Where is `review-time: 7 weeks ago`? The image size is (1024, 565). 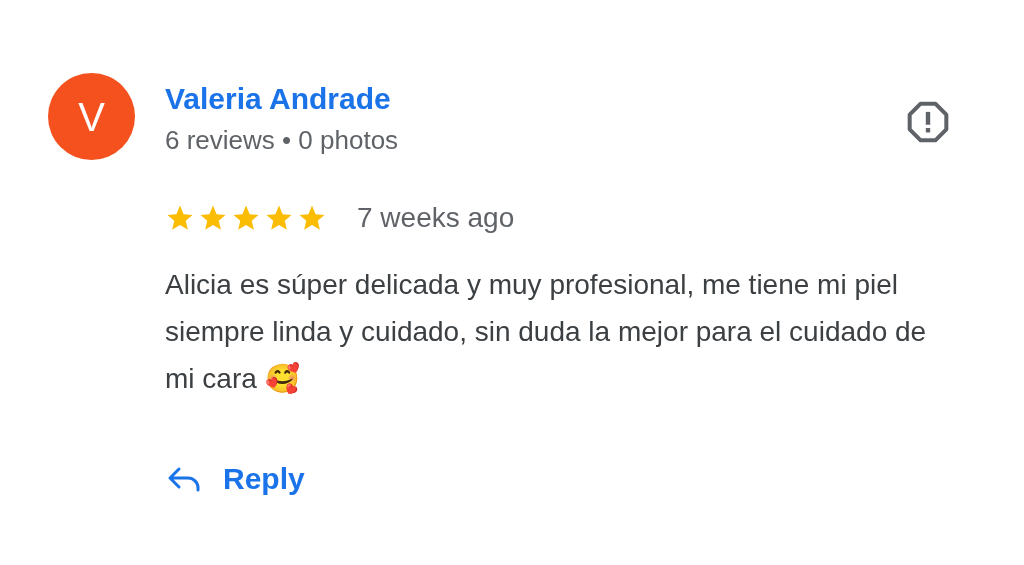 review-time: 7 weeks ago is located at coordinates (436, 218).